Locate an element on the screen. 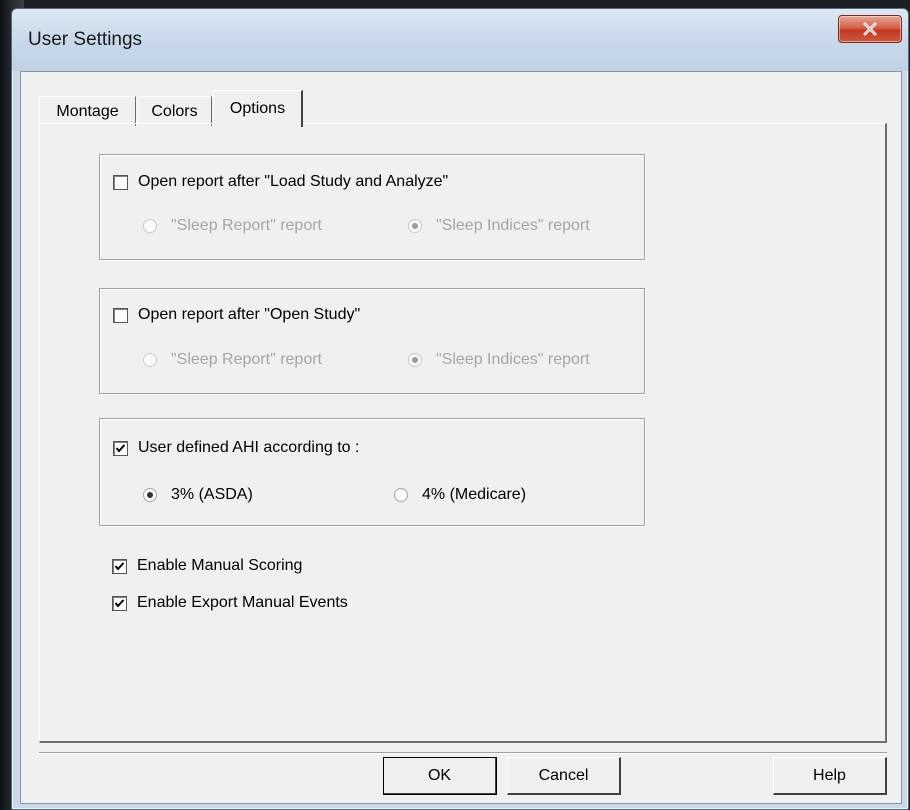 The height and width of the screenshot is (810, 910). load-study-sleep-indices-label: "Sleep Indices" report is located at coordinates (513, 225).